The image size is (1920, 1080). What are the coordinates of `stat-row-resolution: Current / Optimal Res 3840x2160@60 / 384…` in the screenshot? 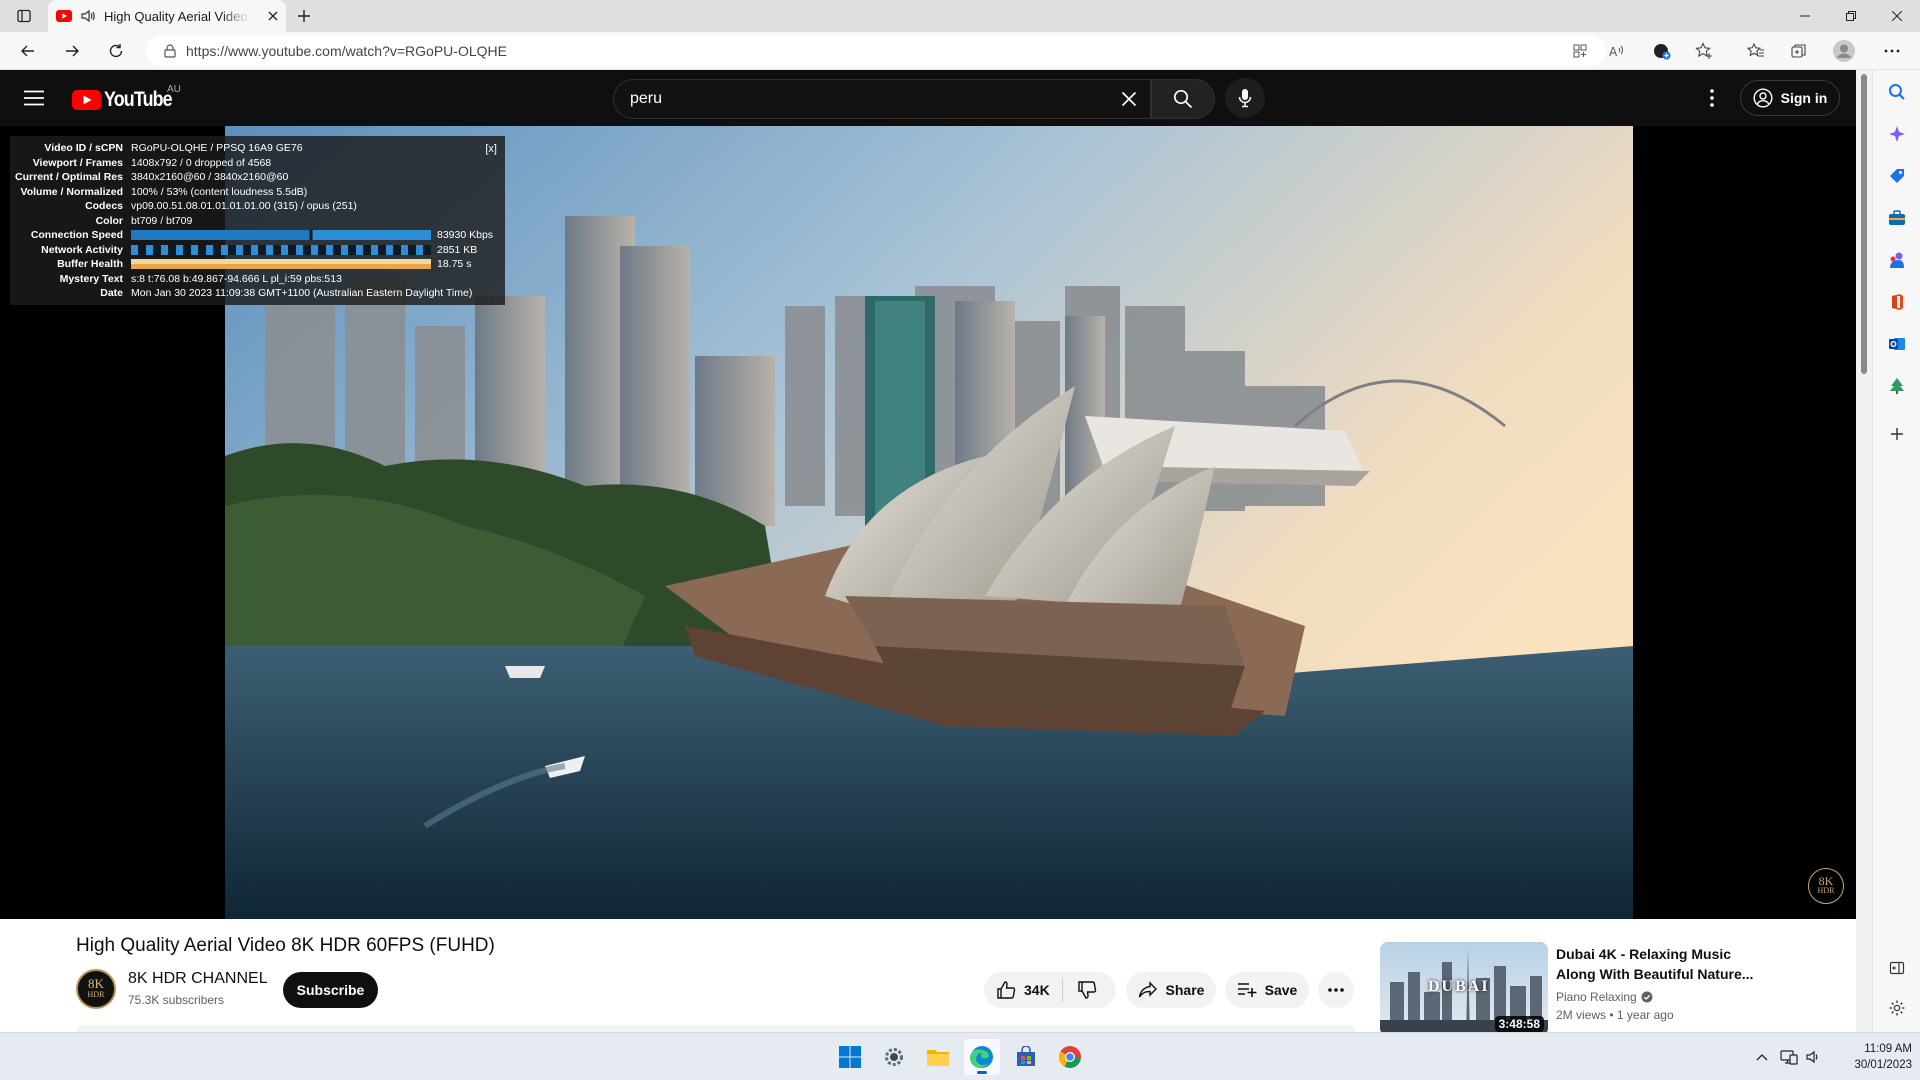 It's located at (149, 177).